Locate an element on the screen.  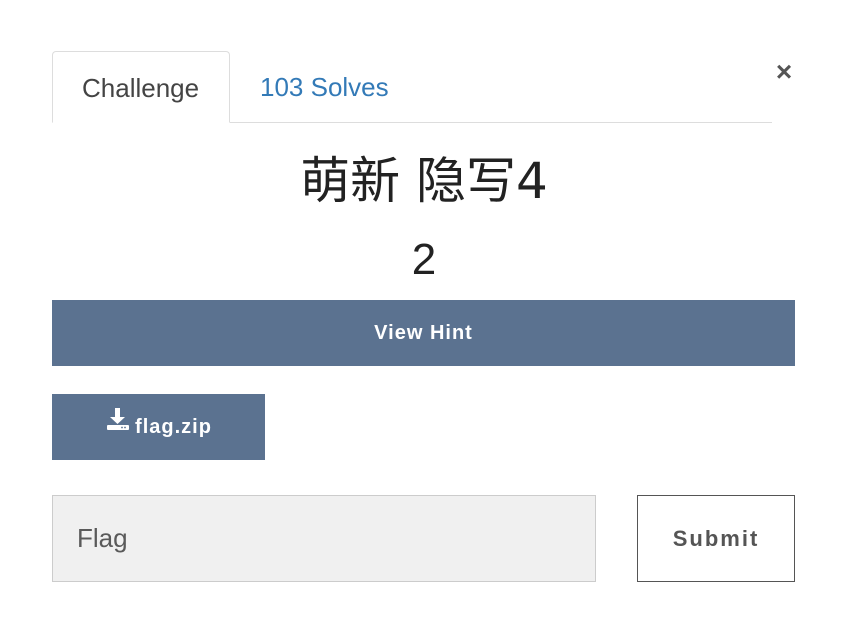
file-download-button: flag.zip is located at coordinates (158, 427).